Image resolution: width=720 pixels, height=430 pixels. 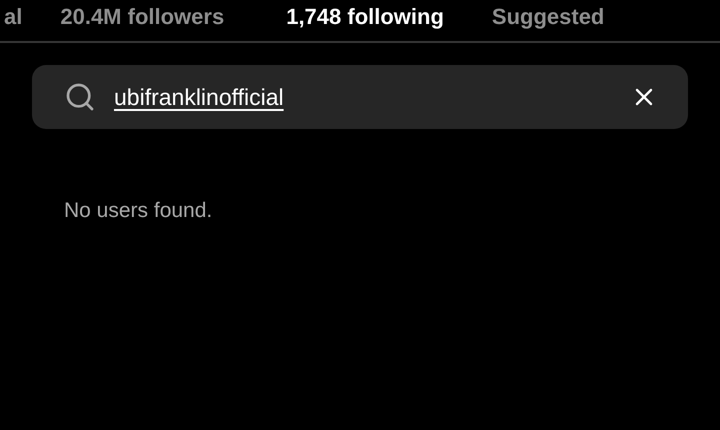 I want to click on tab: 1,748 following, so click(x=365, y=20).